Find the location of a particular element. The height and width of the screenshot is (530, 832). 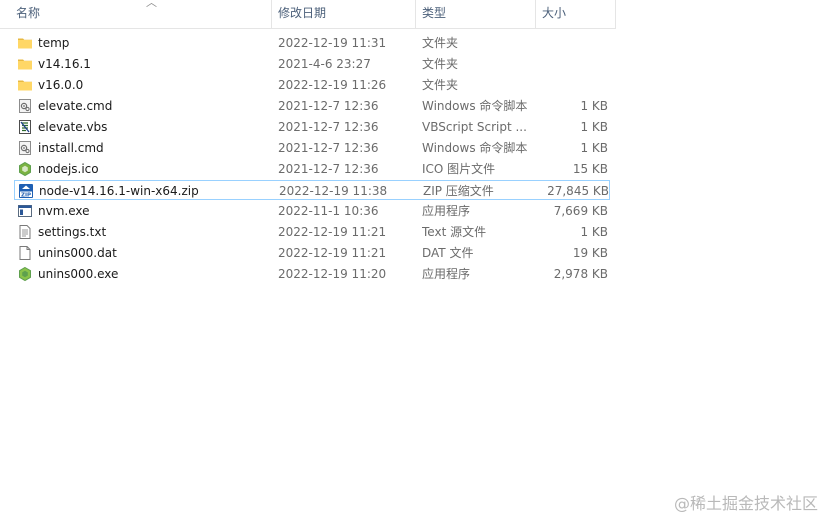

file-type: DAT 文件 is located at coordinates (448, 253).